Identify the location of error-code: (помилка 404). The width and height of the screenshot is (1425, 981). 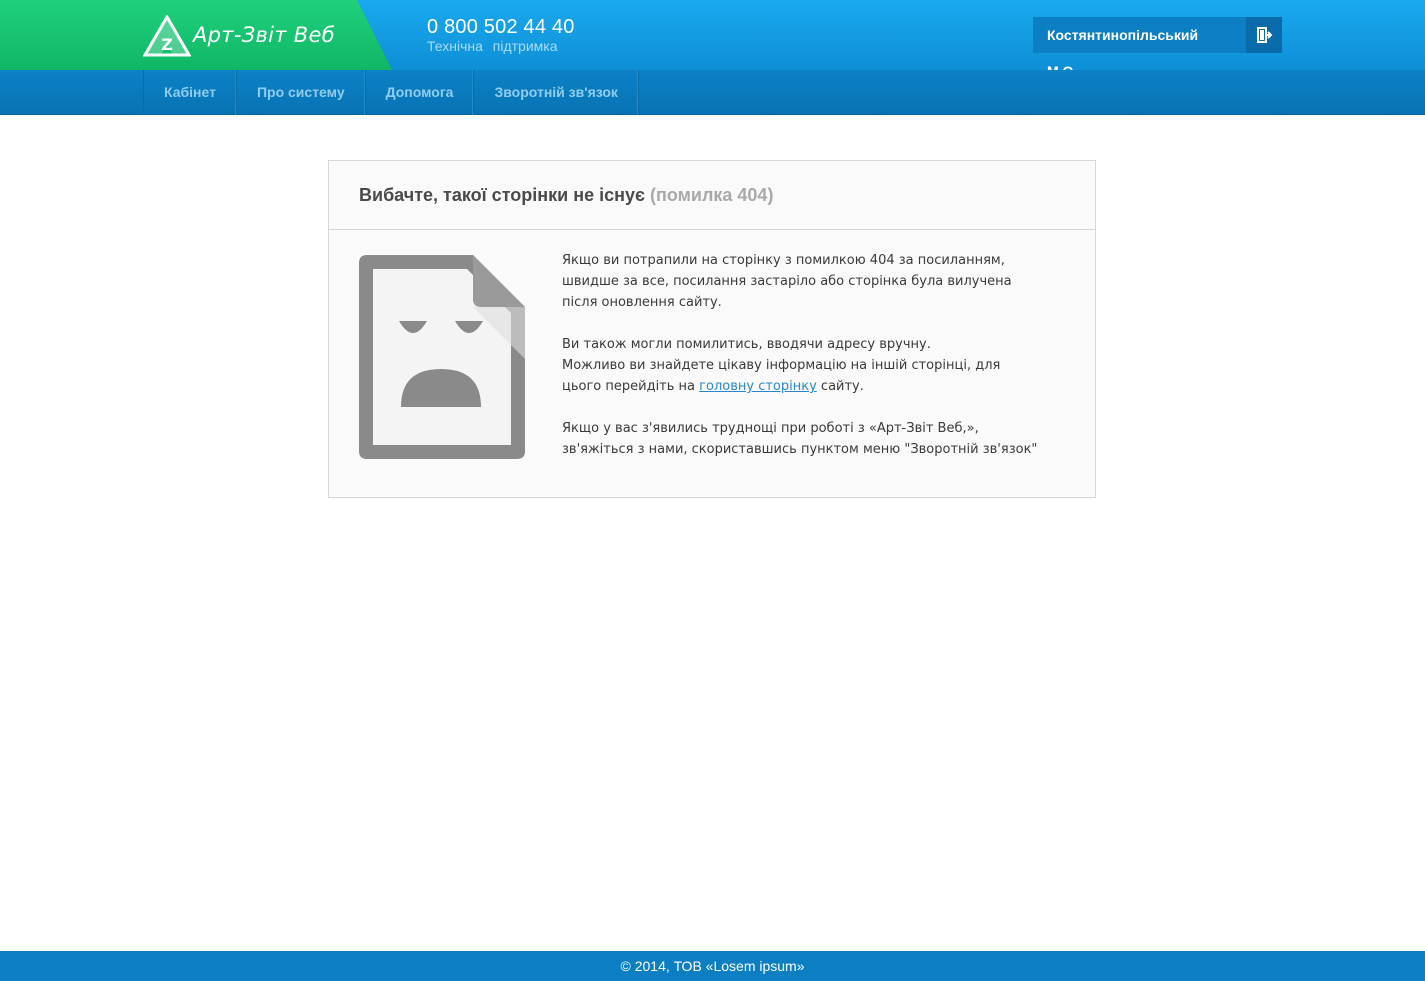
(711, 195).